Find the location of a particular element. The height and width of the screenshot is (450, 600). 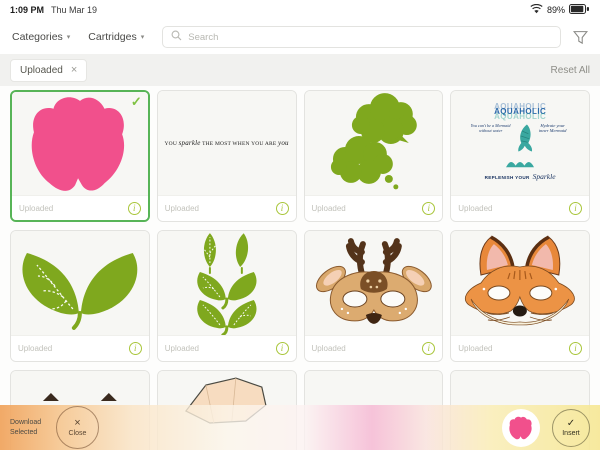

pink-petal-graphic: ✓ is located at coordinates (80, 143).